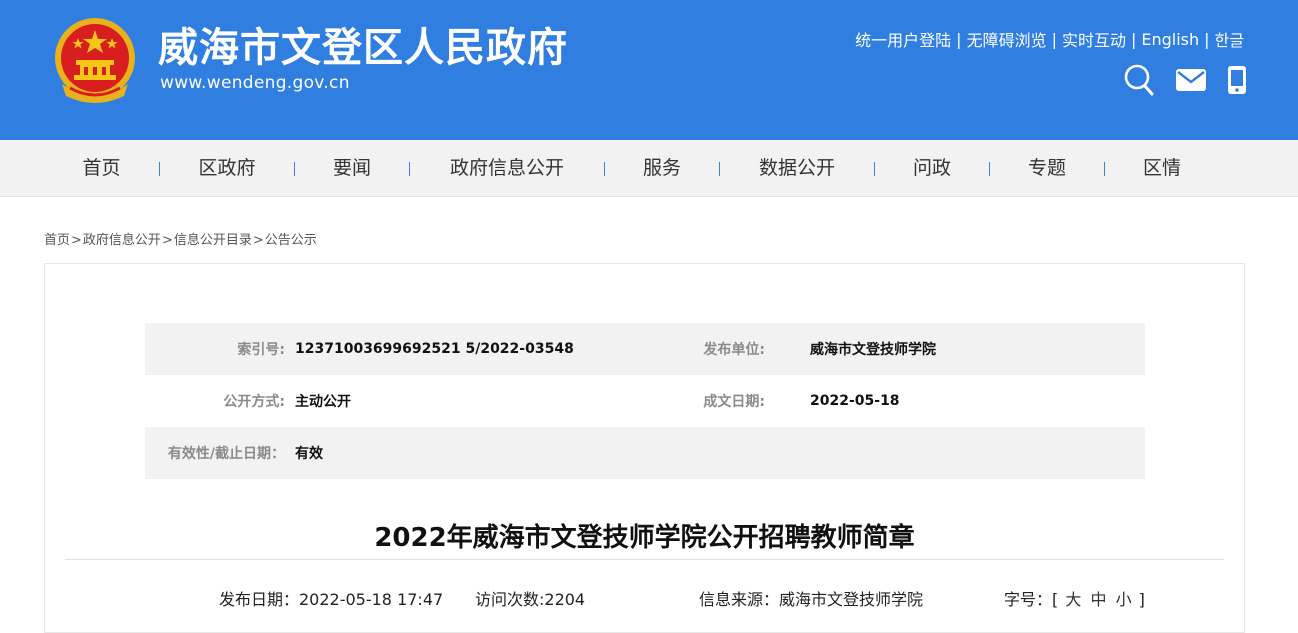 Image resolution: width=1298 pixels, height=633 pixels. Describe the element at coordinates (434, 349) in the screenshot. I see `meta-value-index: 12371003699692521 5/2022-03548` at that location.